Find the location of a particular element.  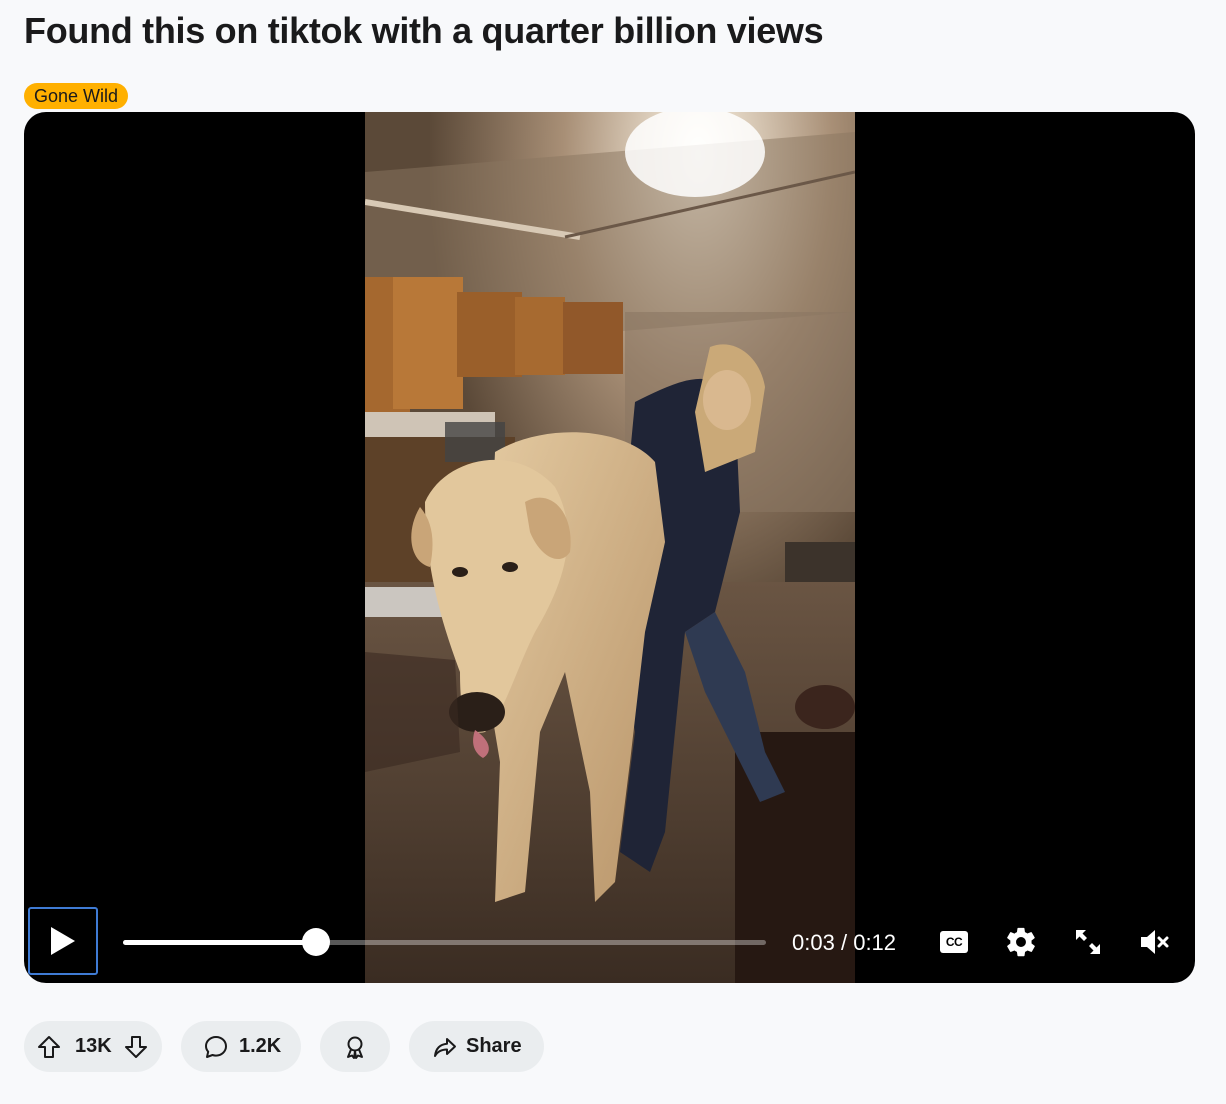

downvote-button is located at coordinates (136, 1047).